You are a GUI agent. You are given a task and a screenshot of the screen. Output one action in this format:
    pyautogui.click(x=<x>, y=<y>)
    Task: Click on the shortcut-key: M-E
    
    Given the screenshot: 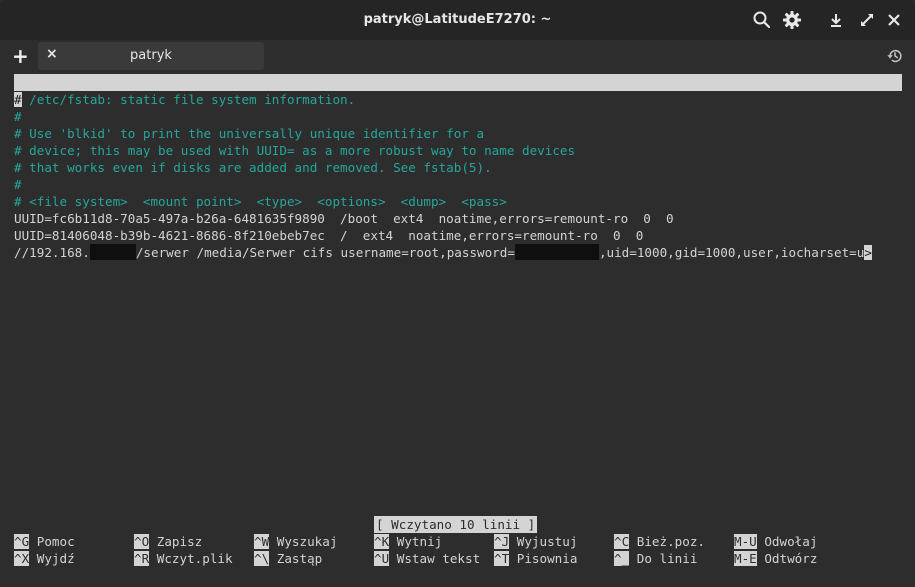 What is the action you would take?
    pyautogui.click(x=745, y=558)
    